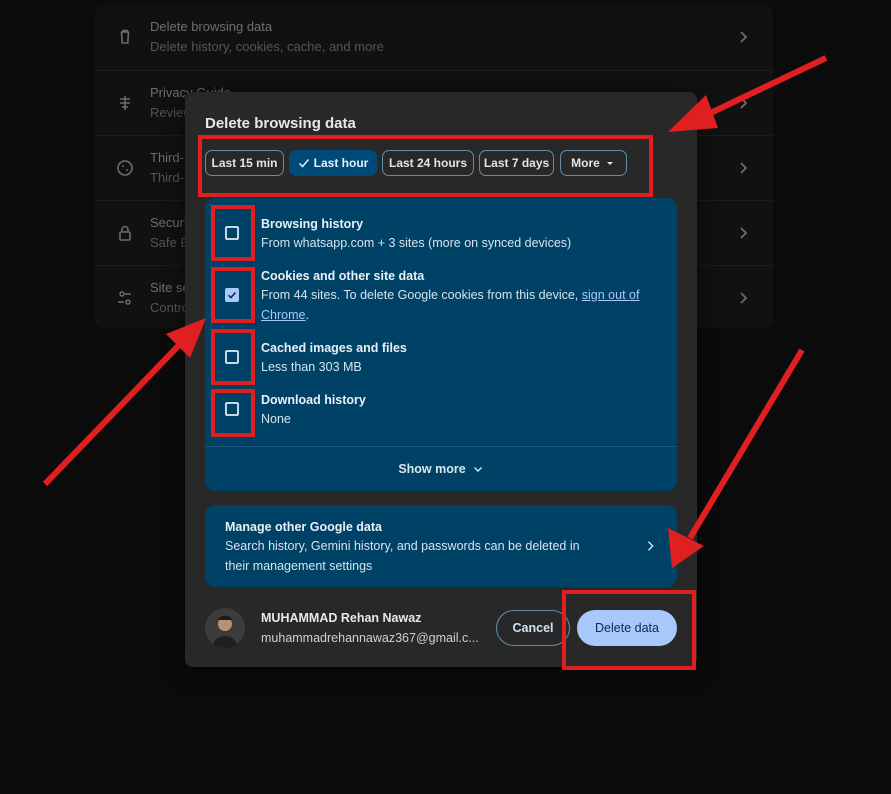 The height and width of the screenshot is (794, 891). I want to click on option-subtitle: None, so click(276, 419).